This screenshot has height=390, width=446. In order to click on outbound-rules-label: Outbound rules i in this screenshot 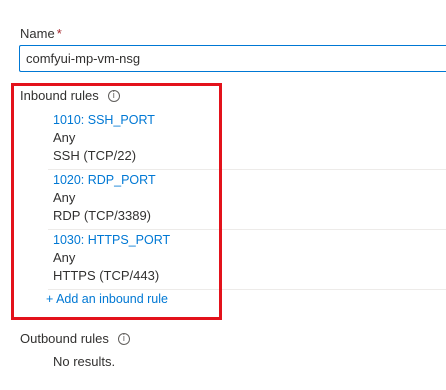, I will do `click(75, 338)`.